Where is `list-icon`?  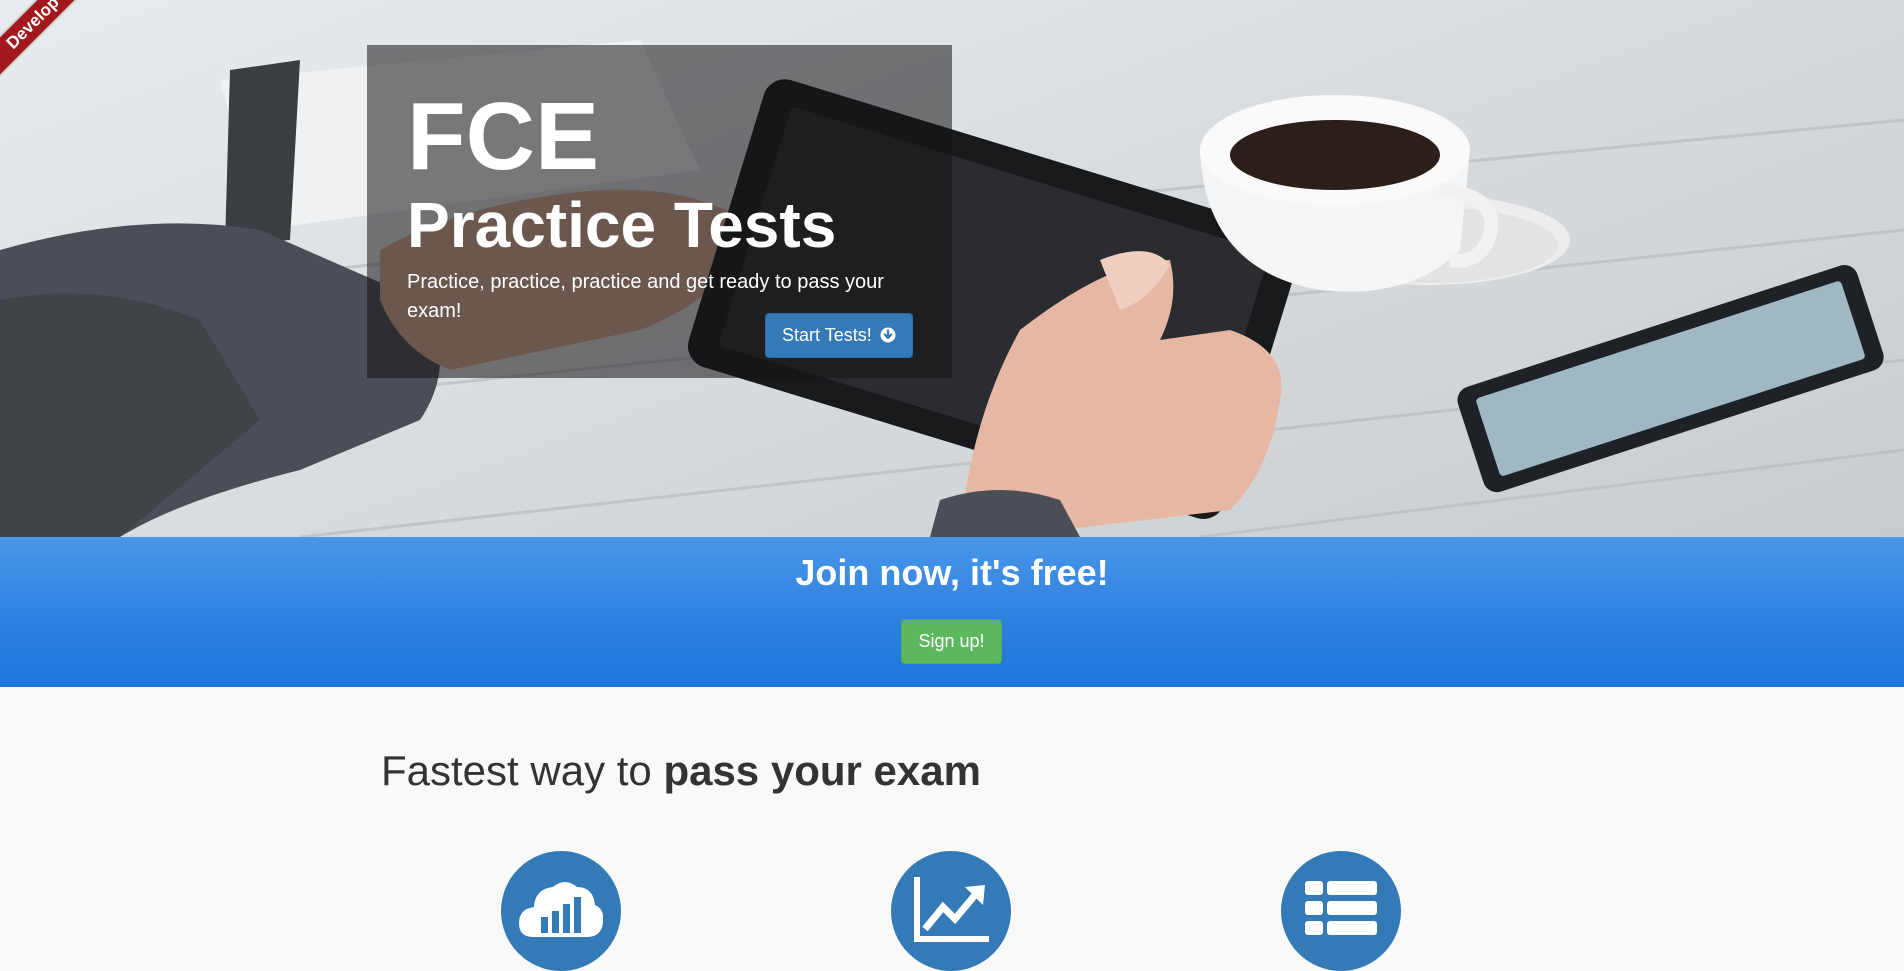 list-icon is located at coordinates (1341, 908).